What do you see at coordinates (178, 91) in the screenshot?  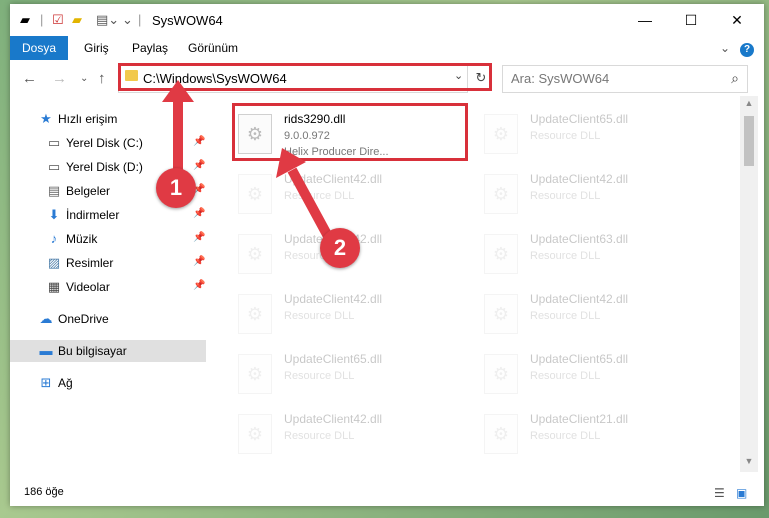 I see `arrow-1-head` at bounding box center [178, 91].